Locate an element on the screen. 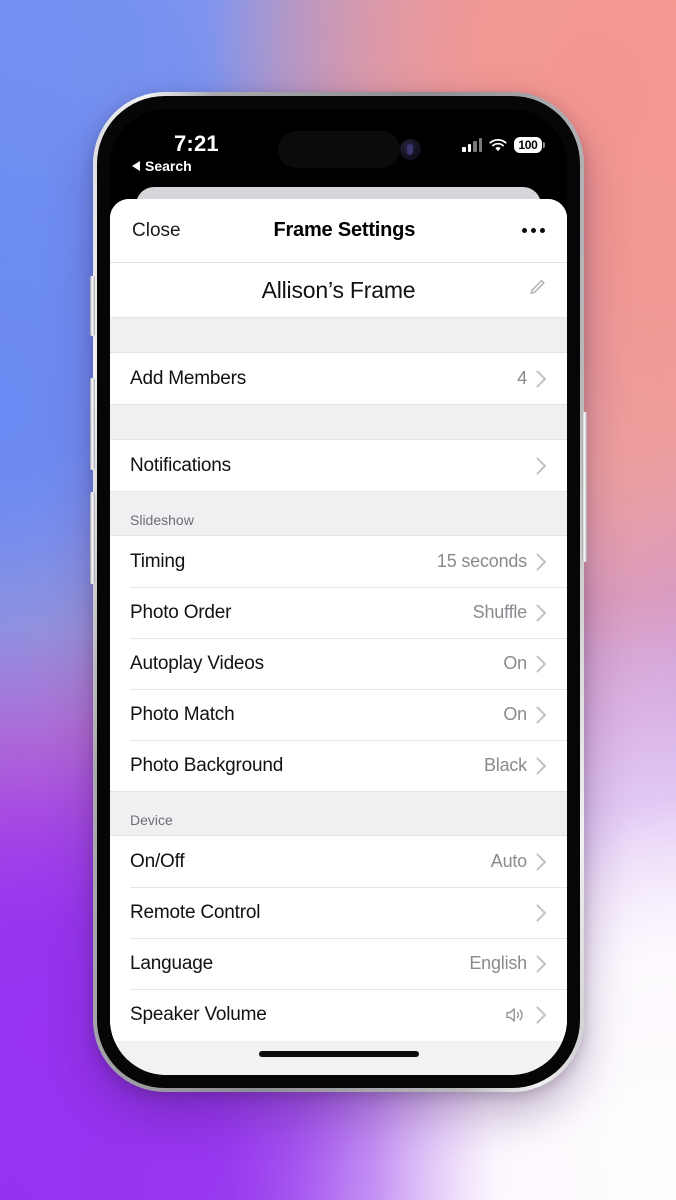 The width and height of the screenshot is (676, 1200). front-camera-icon is located at coordinates (410, 149).